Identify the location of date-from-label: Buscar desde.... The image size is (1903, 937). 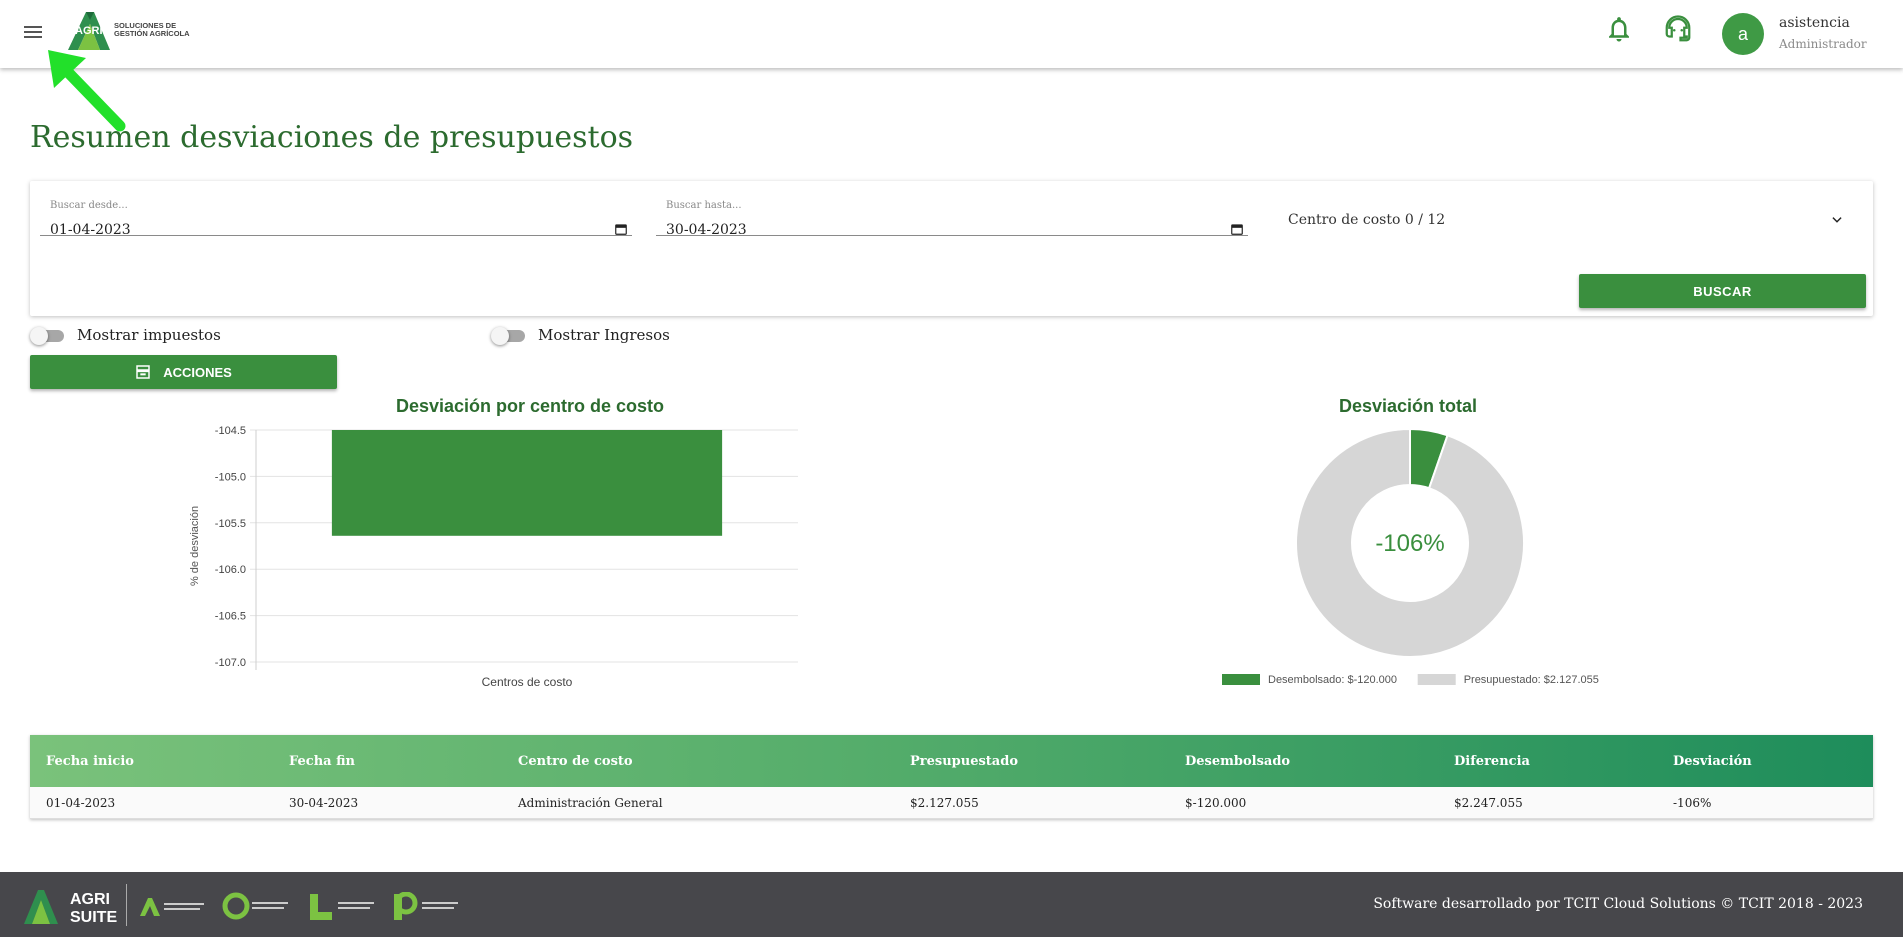
(89, 205).